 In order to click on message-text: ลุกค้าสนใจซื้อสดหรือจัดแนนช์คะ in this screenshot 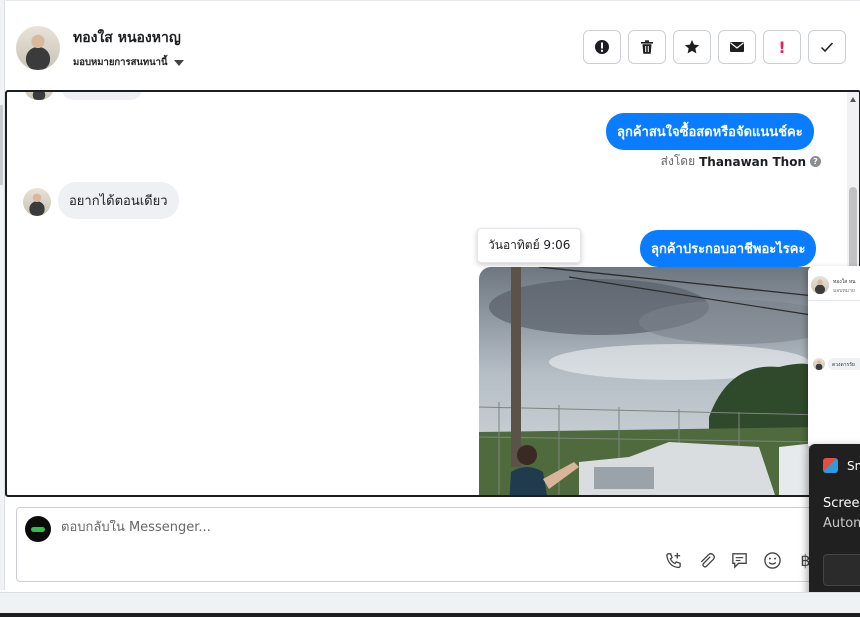, I will do `click(710, 132)`.